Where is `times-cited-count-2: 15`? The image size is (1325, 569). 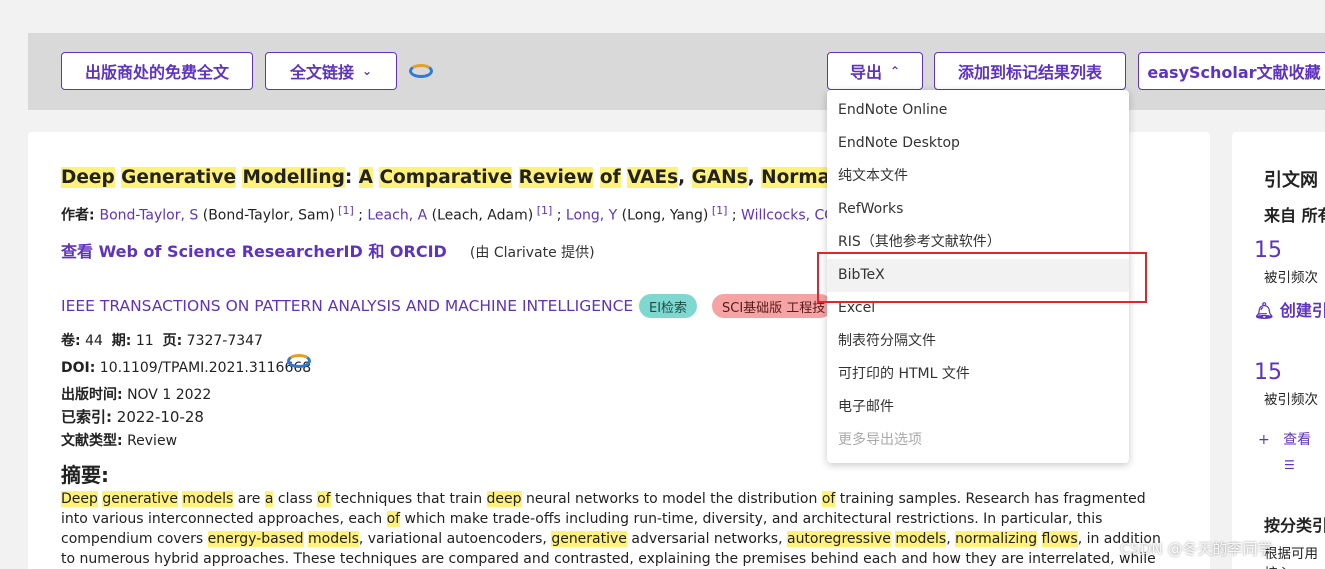 times-cited-count-2: 15 is located at coordinates (1268, 372).